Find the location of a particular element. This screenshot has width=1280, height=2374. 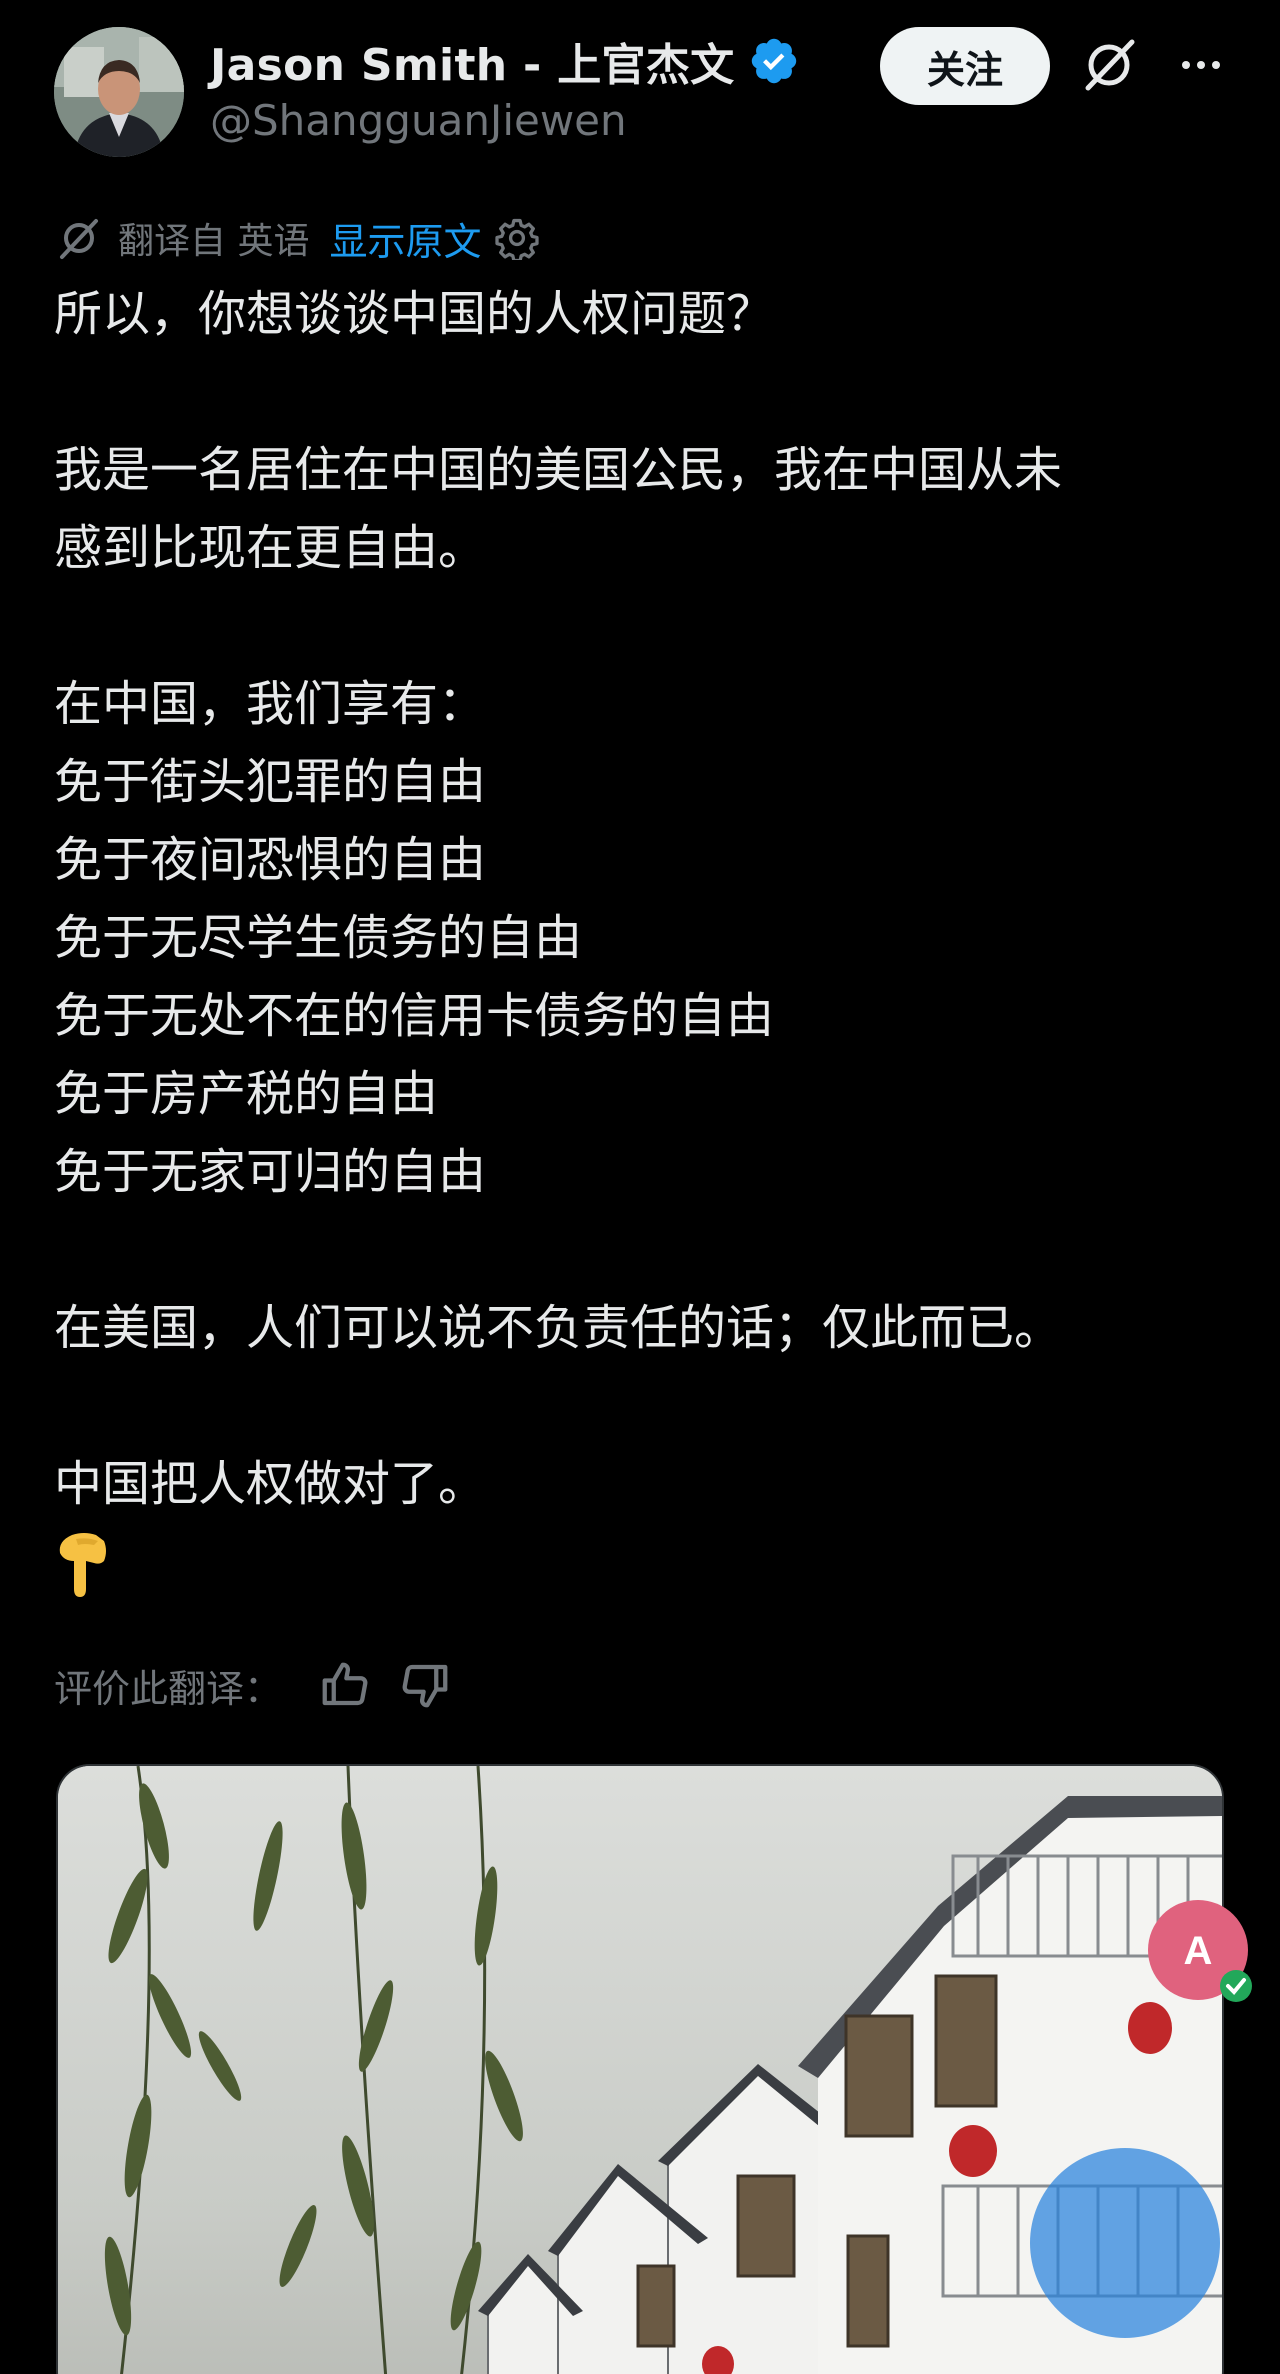

post-line: 免于无尽学生债务的自由 is located at coordinates (318, 938).